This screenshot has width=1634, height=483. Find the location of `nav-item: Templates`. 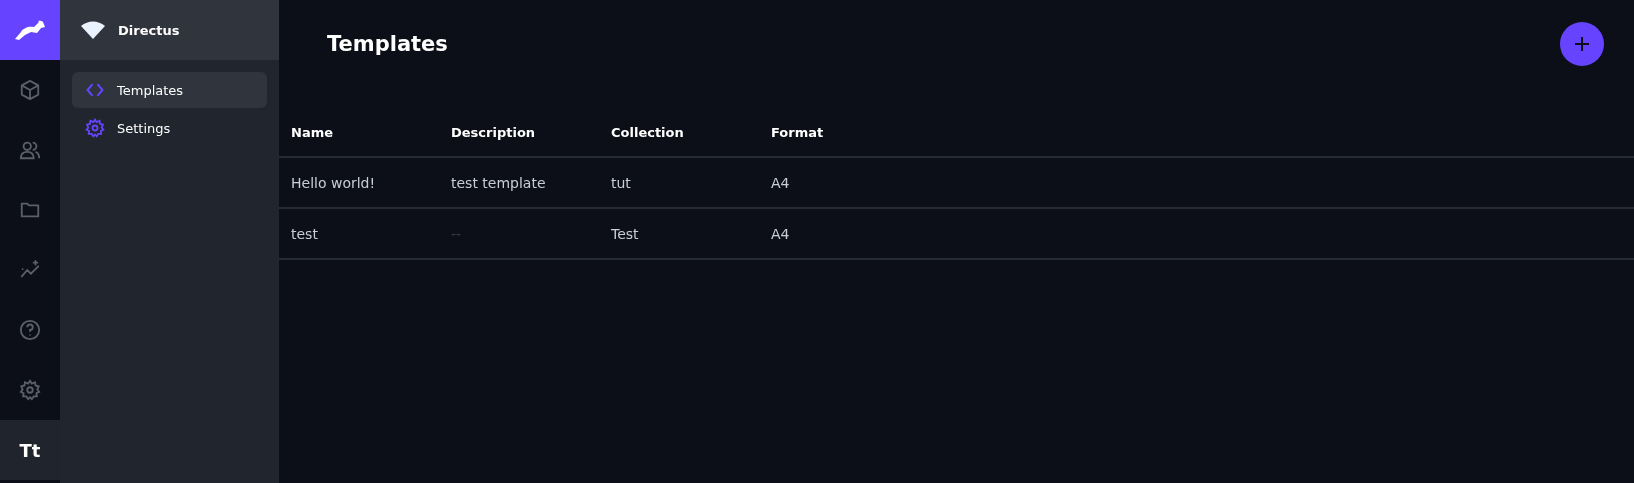

nav-item: Templates is located at coordinates (169, 90).